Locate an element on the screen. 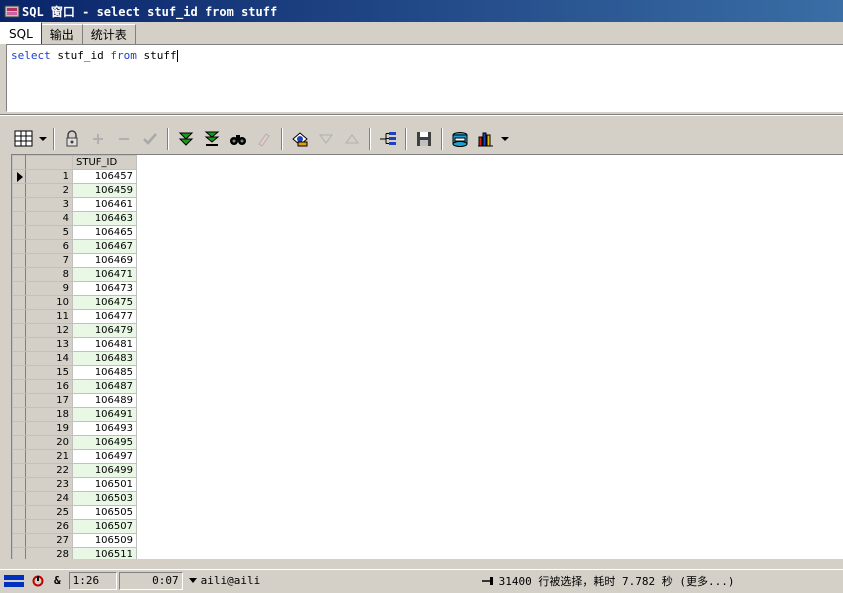  link-icon is located at coordinates (388, 139).